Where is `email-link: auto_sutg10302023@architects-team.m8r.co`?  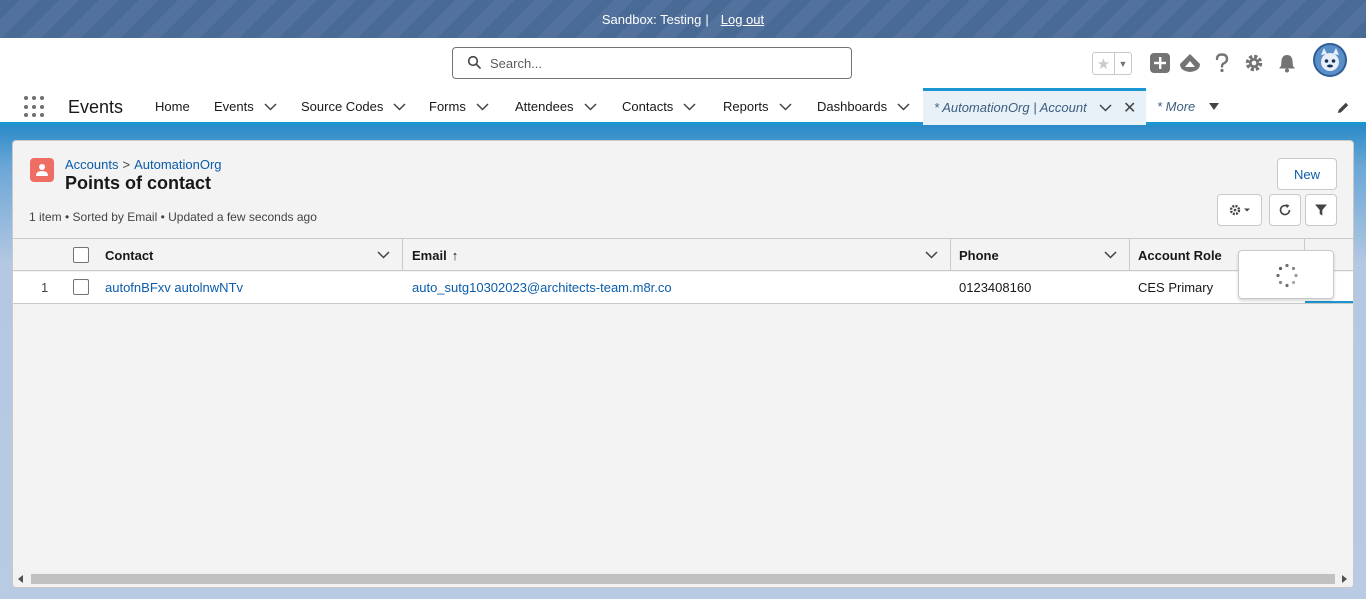 email-link: auto_sutg10302023@architects-team.m8r.co is located at coordinates (538, 287).